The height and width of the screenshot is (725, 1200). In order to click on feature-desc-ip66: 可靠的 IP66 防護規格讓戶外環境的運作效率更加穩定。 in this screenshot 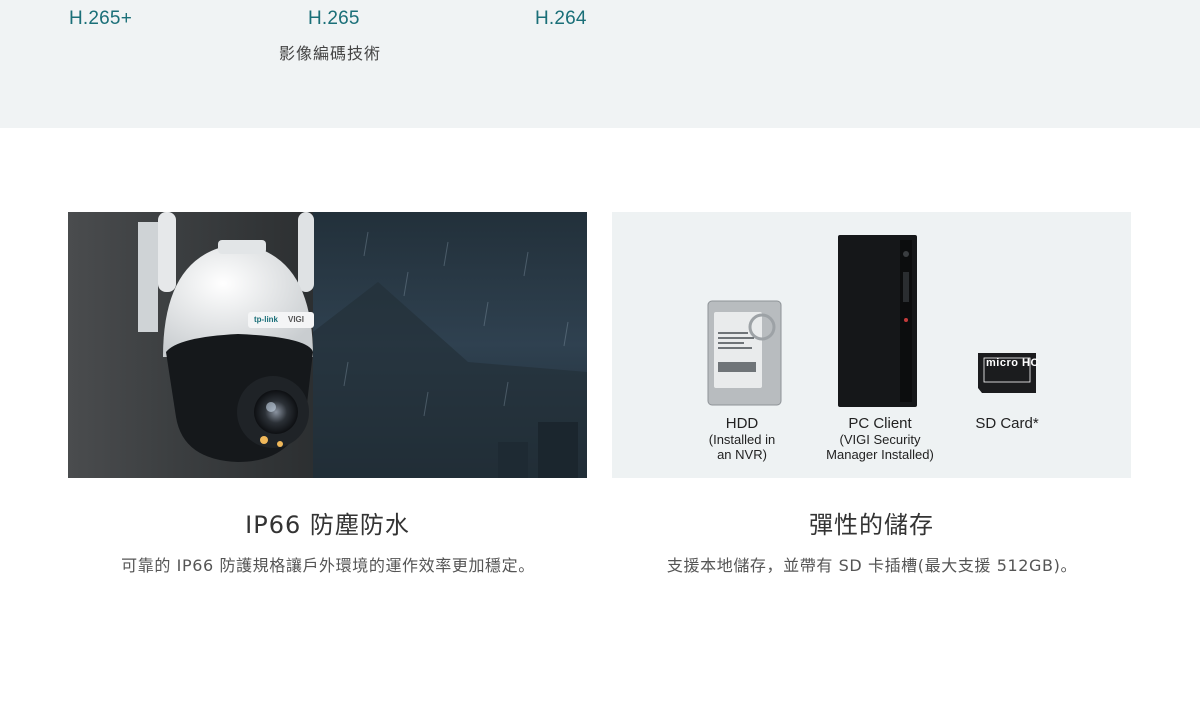, I will do `click(328, 565)`.